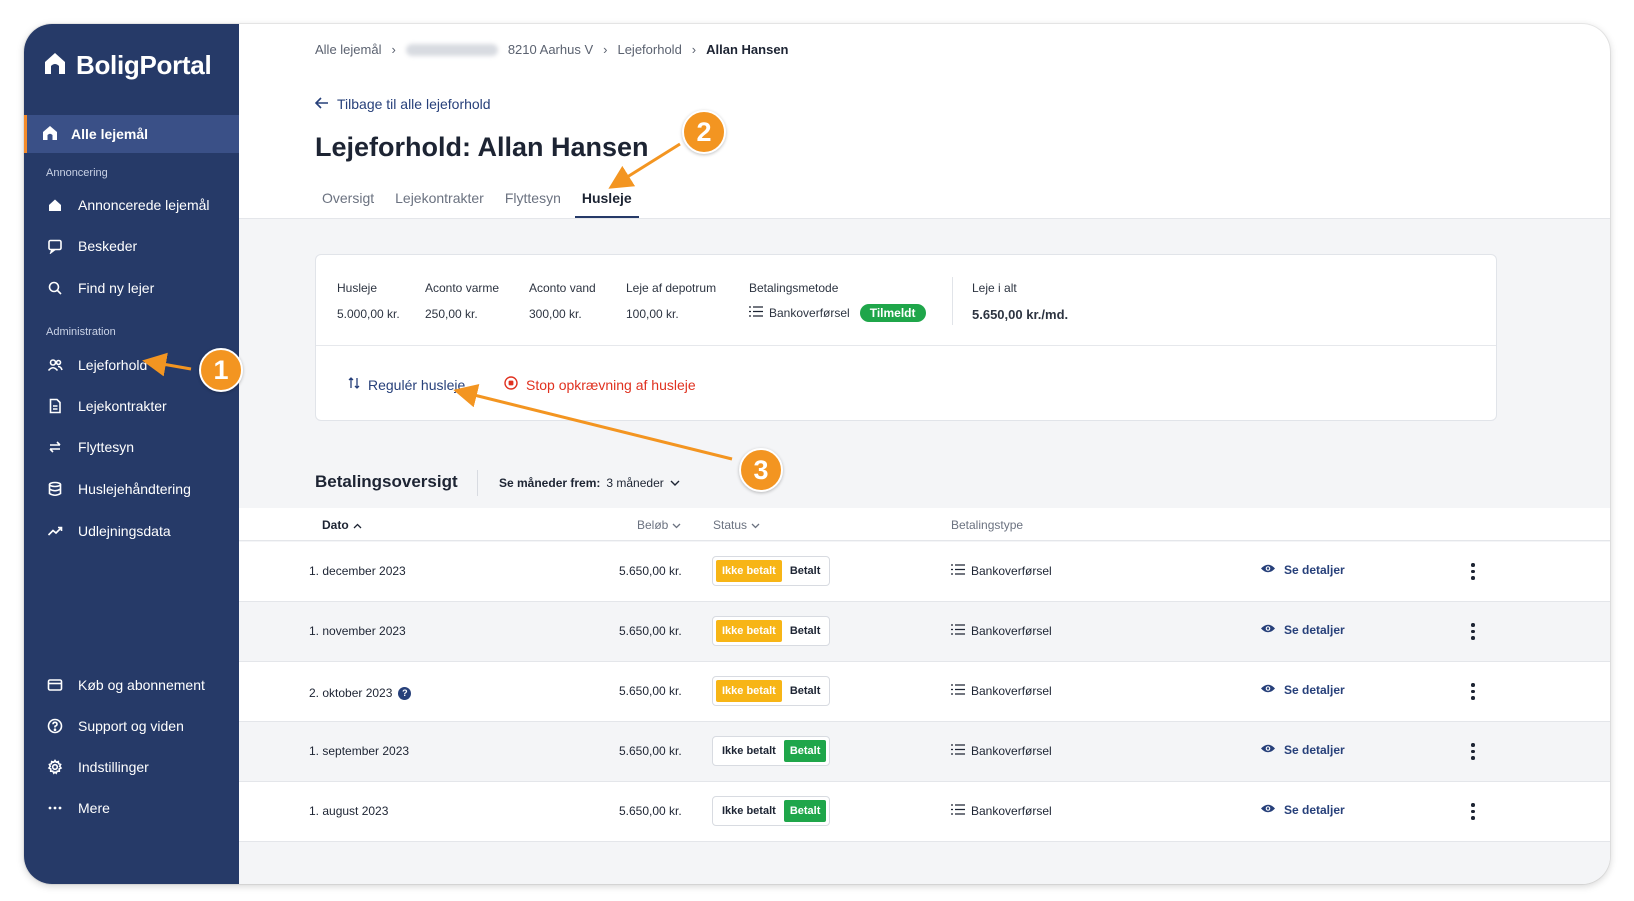 This screenshot has width=1634, height=901. I want to click on field-payment-method: Betalingsmetode Bankoverførsel Tilmeldt, so click(837, 301).